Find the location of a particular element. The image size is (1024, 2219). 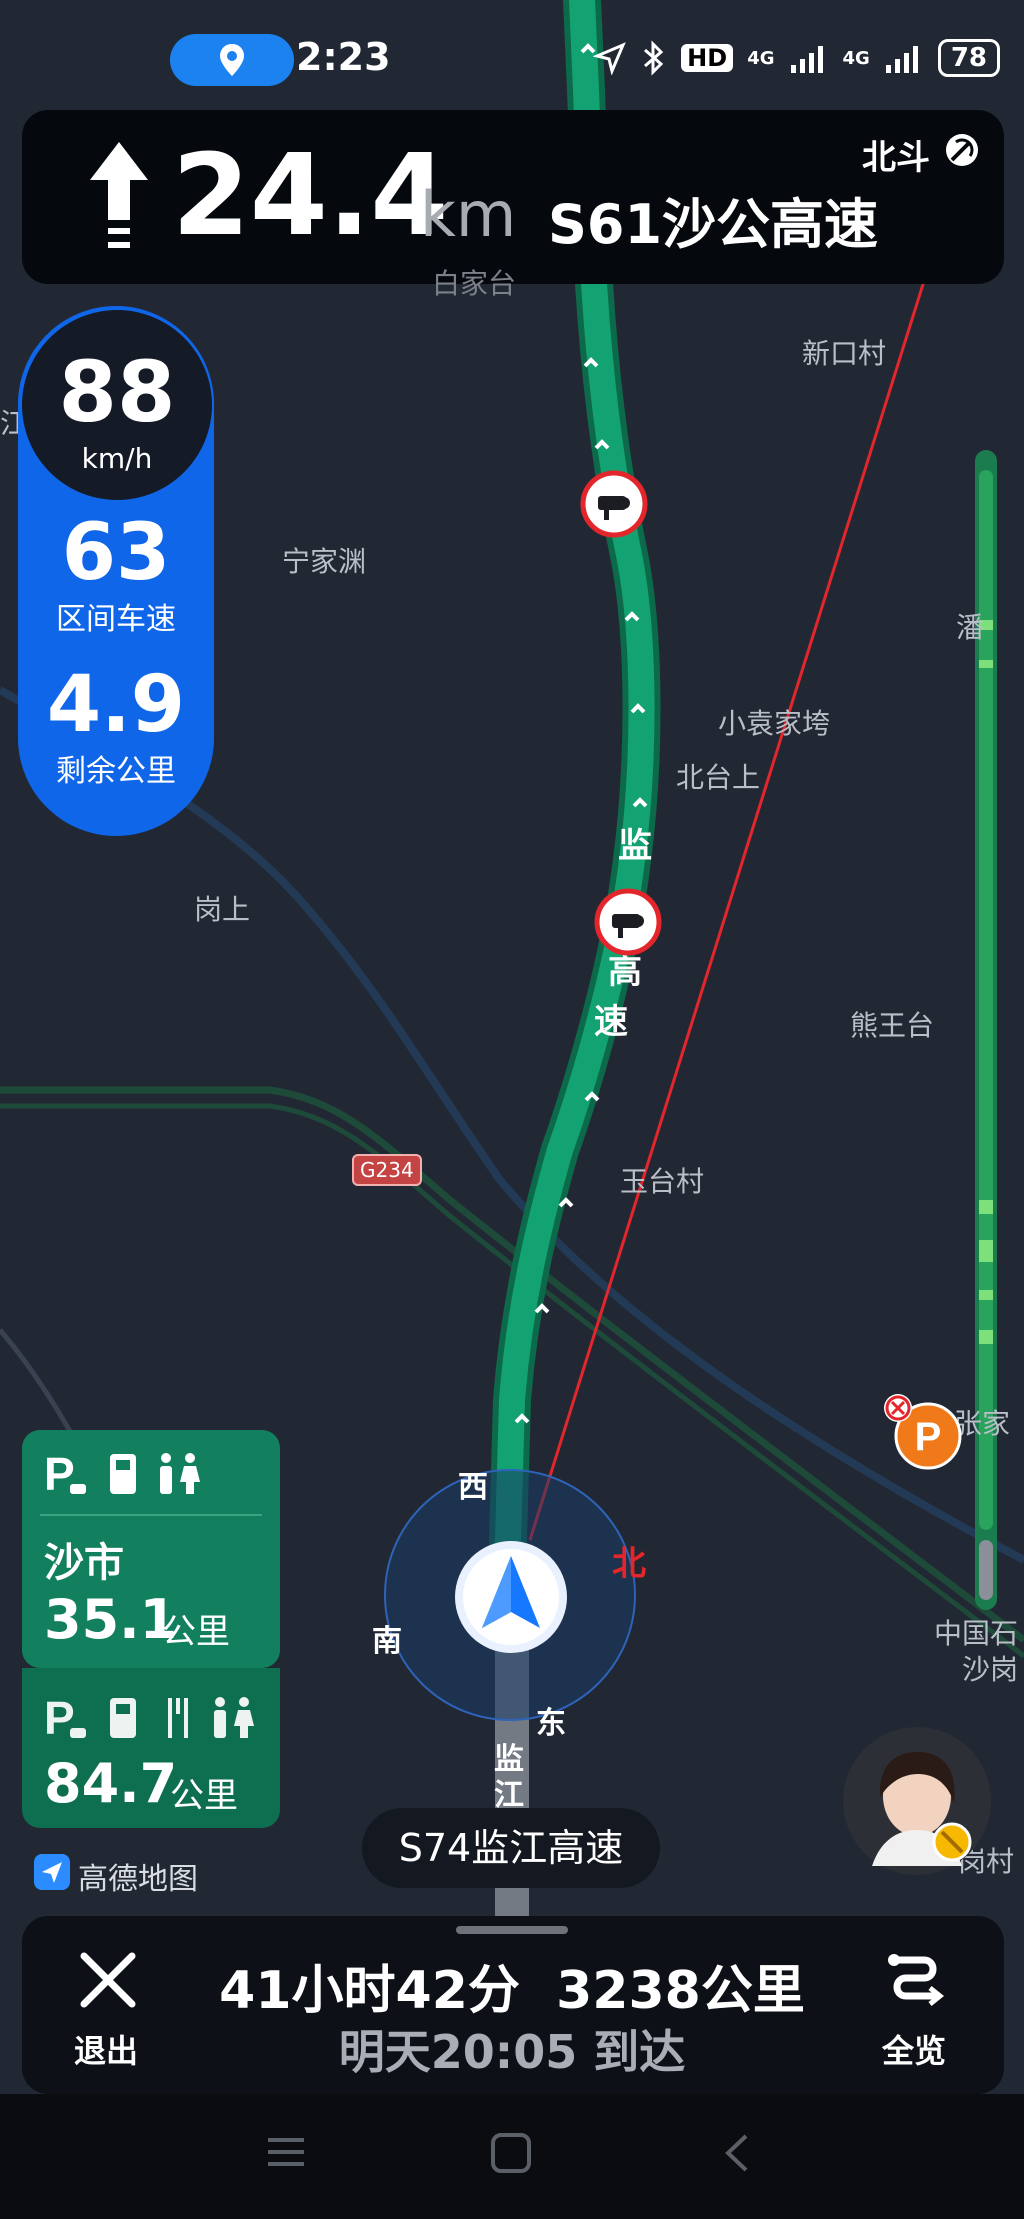

current-road-name: S74监江高速 is located at coordinates (511, 1848).